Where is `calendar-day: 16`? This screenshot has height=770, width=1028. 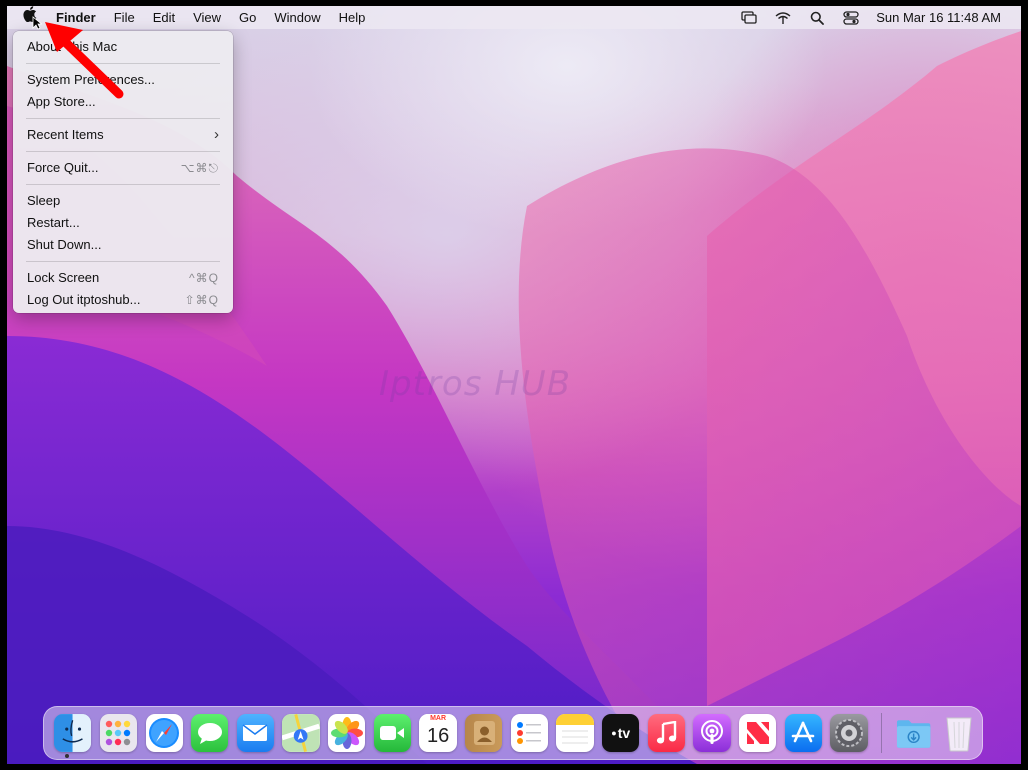 calendar-day: 16 is located at coordinates (438, 736).